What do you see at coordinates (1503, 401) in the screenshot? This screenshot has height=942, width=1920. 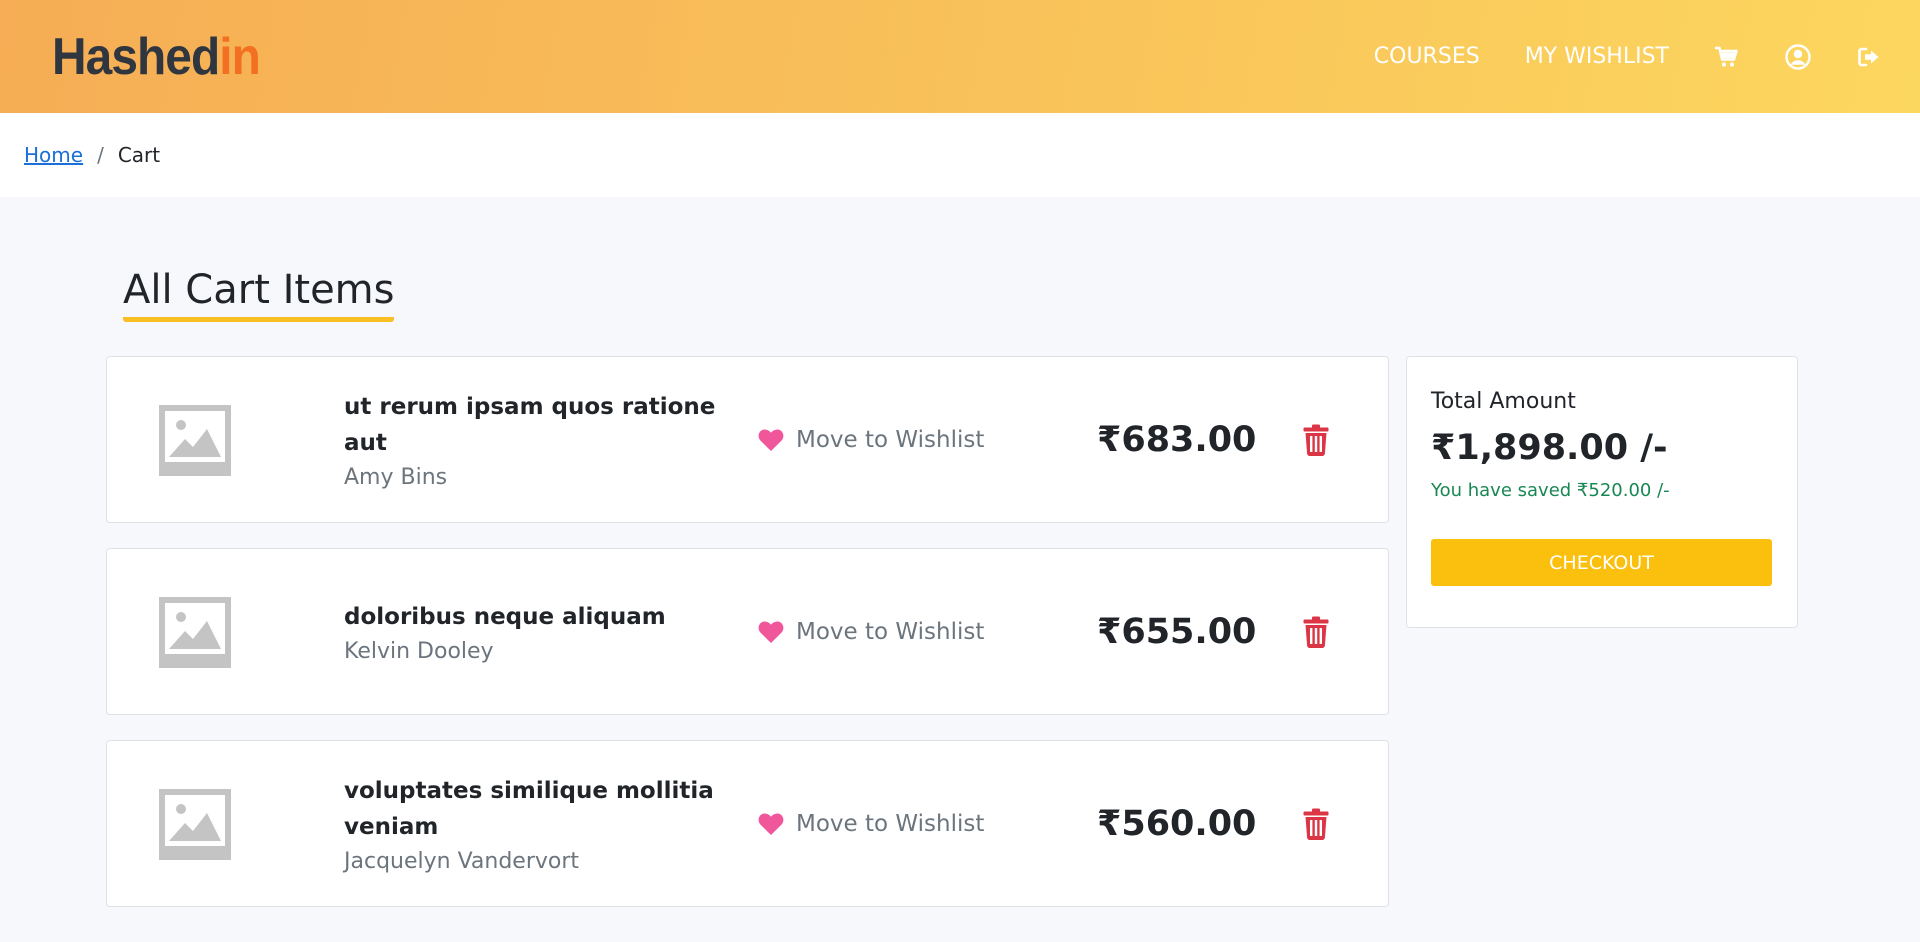 I see `total-amount-label: Total Amount` at bounding box center [1503, 401].